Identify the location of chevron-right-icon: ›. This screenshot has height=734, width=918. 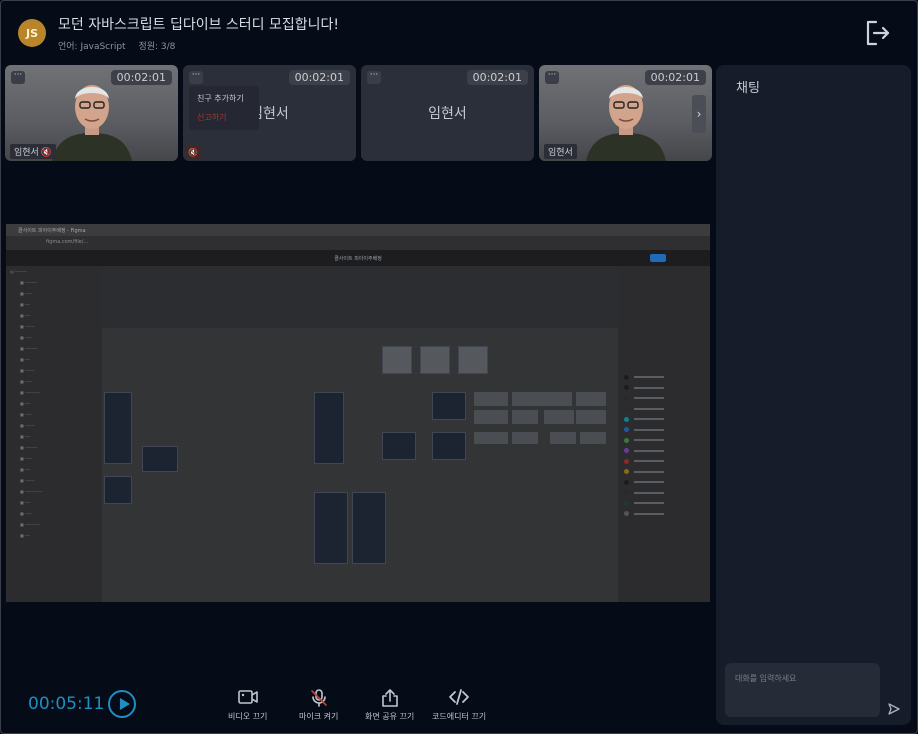
(699, 114).